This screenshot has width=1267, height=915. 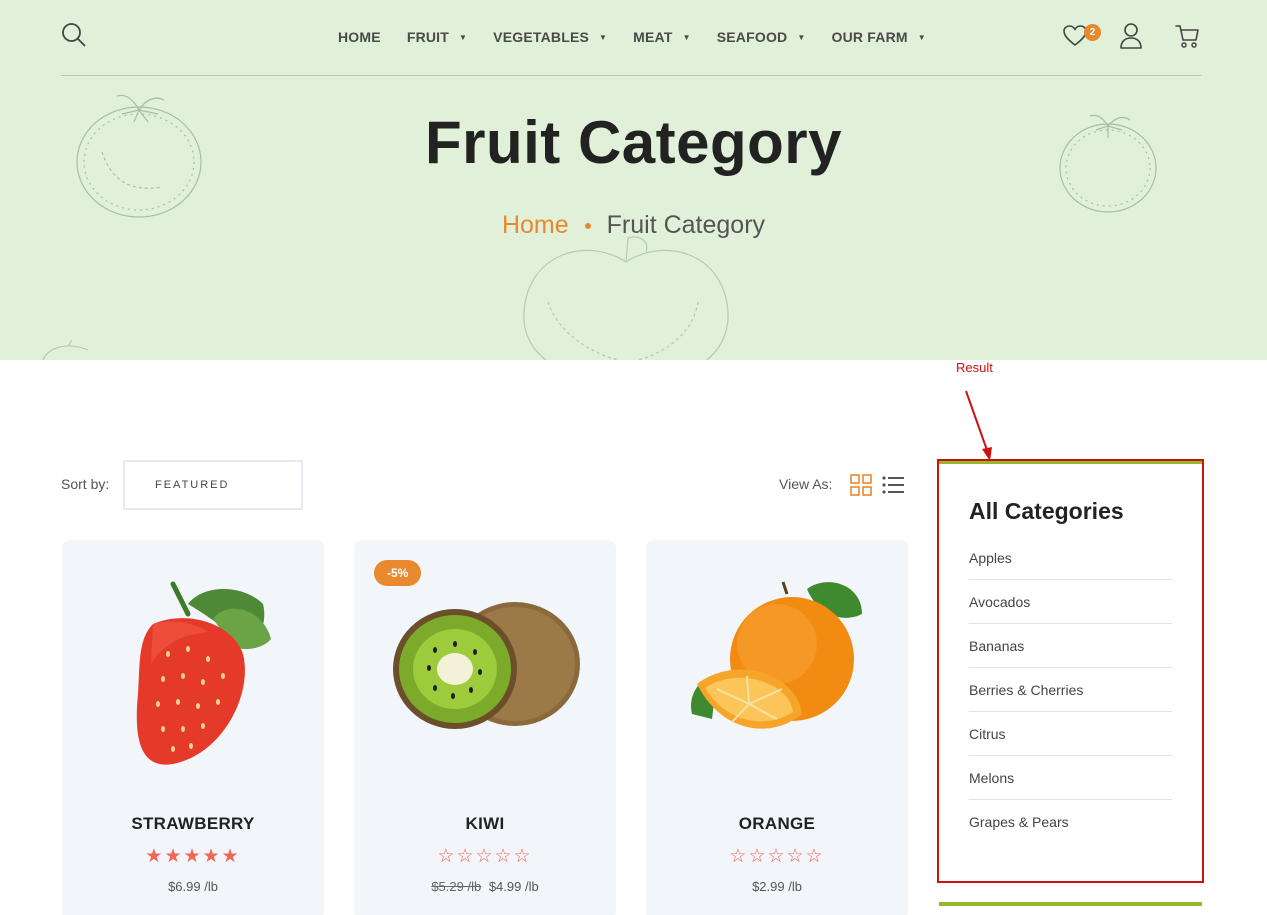 I want to click on category-item: Berries & Cherries, so click(x=1070, y=690).